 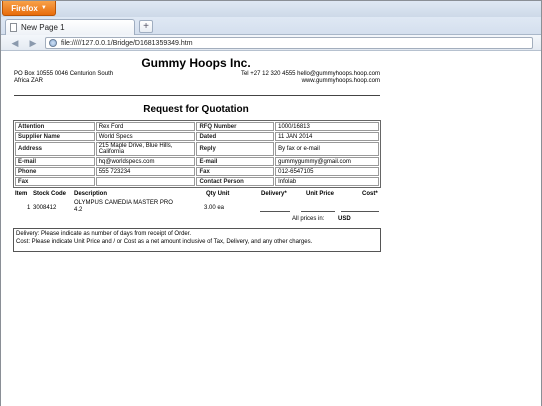 I want to click on table-row: Phone 555 723234 Fax 012-6547105, so click(x=197, y=171).